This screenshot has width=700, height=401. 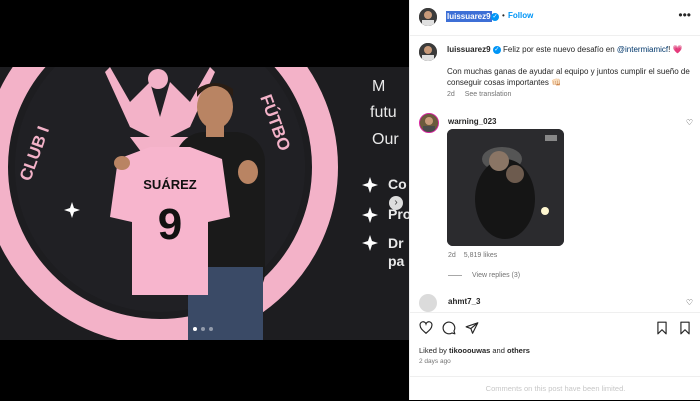 I want to click on see-translation-link: See translation, so click(x=488, y=94).